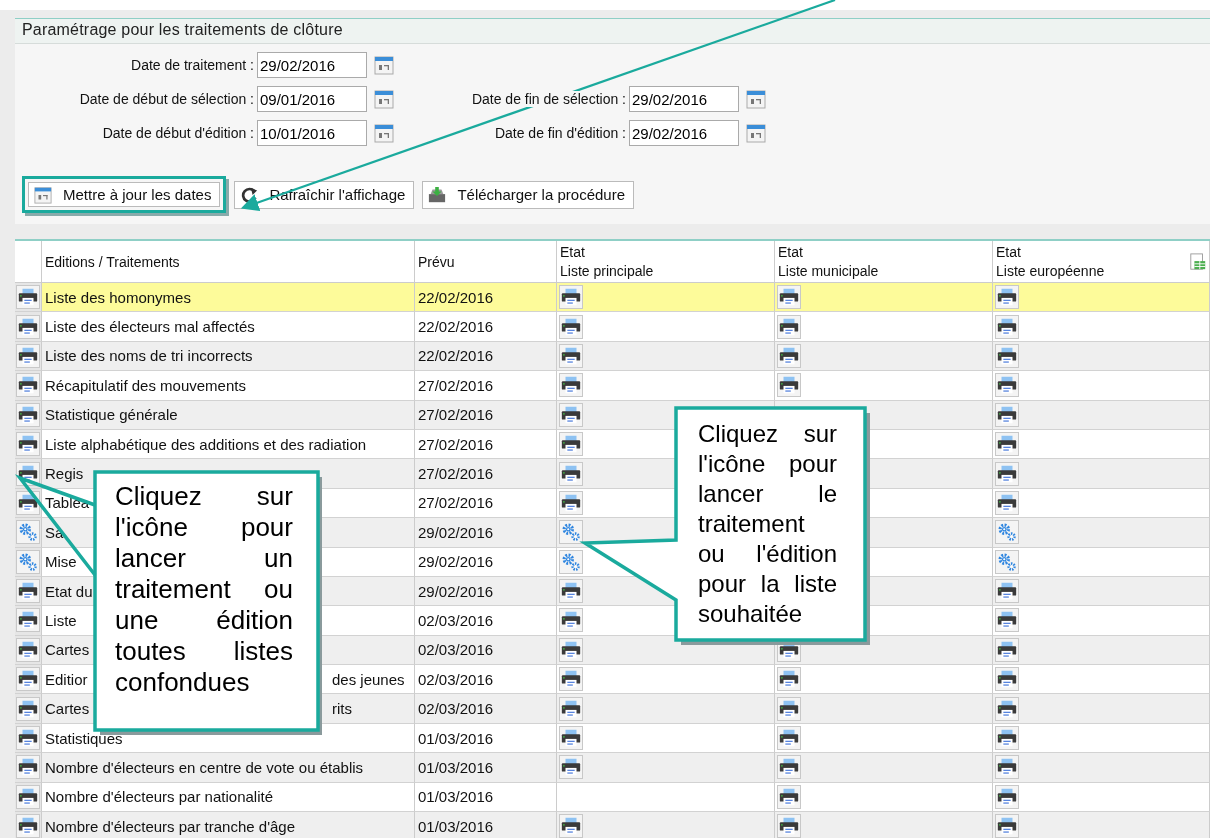 The width and height of the screenshot is (1210, 838). I want to click on row-name: Liste, so click(61, 620).